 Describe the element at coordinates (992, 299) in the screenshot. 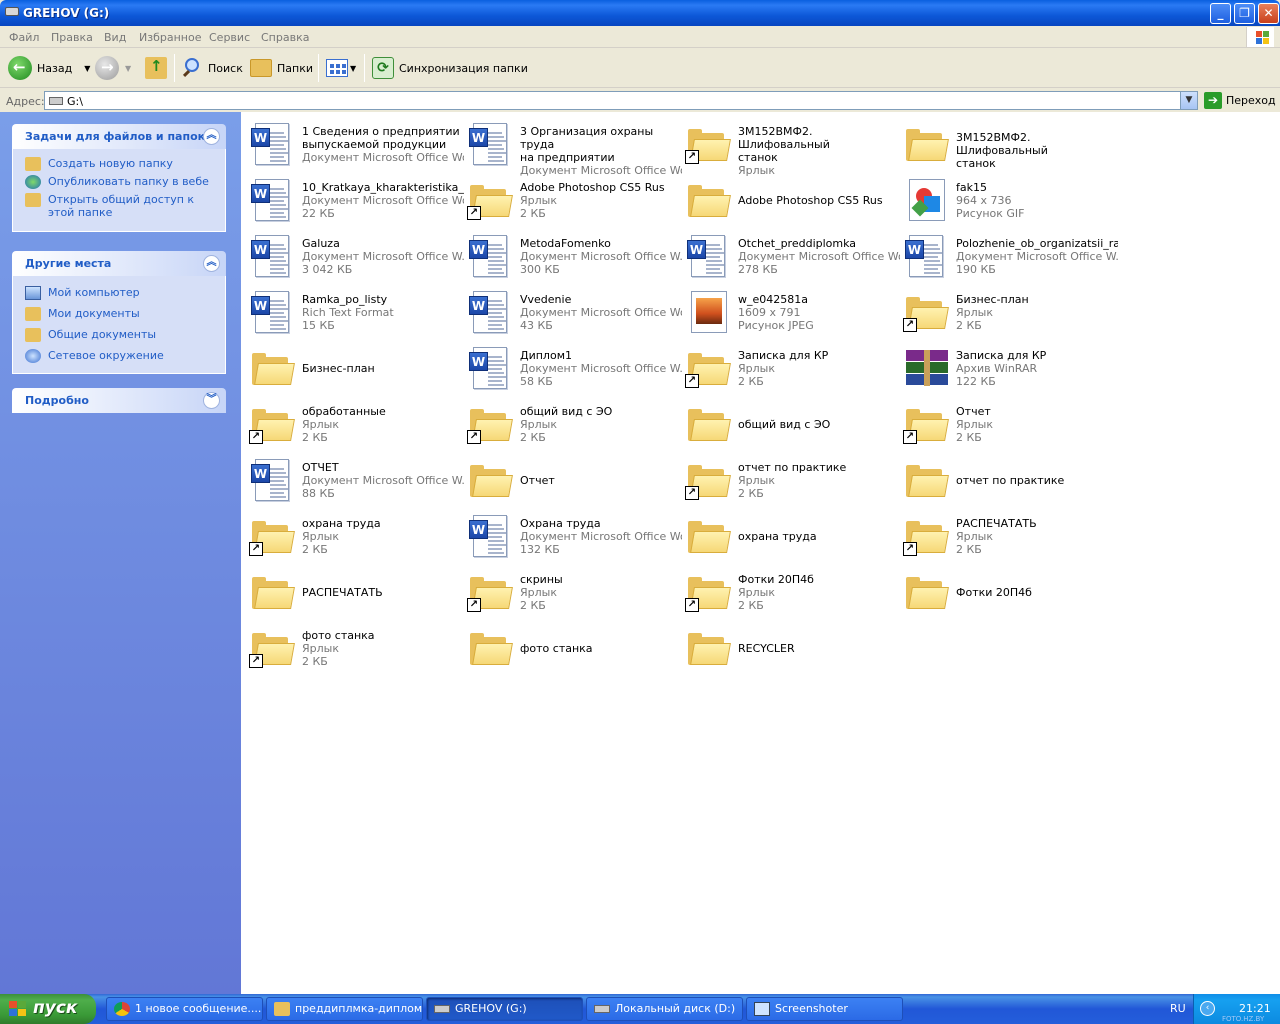

I see `file-name: Бизнес-план` at that location.